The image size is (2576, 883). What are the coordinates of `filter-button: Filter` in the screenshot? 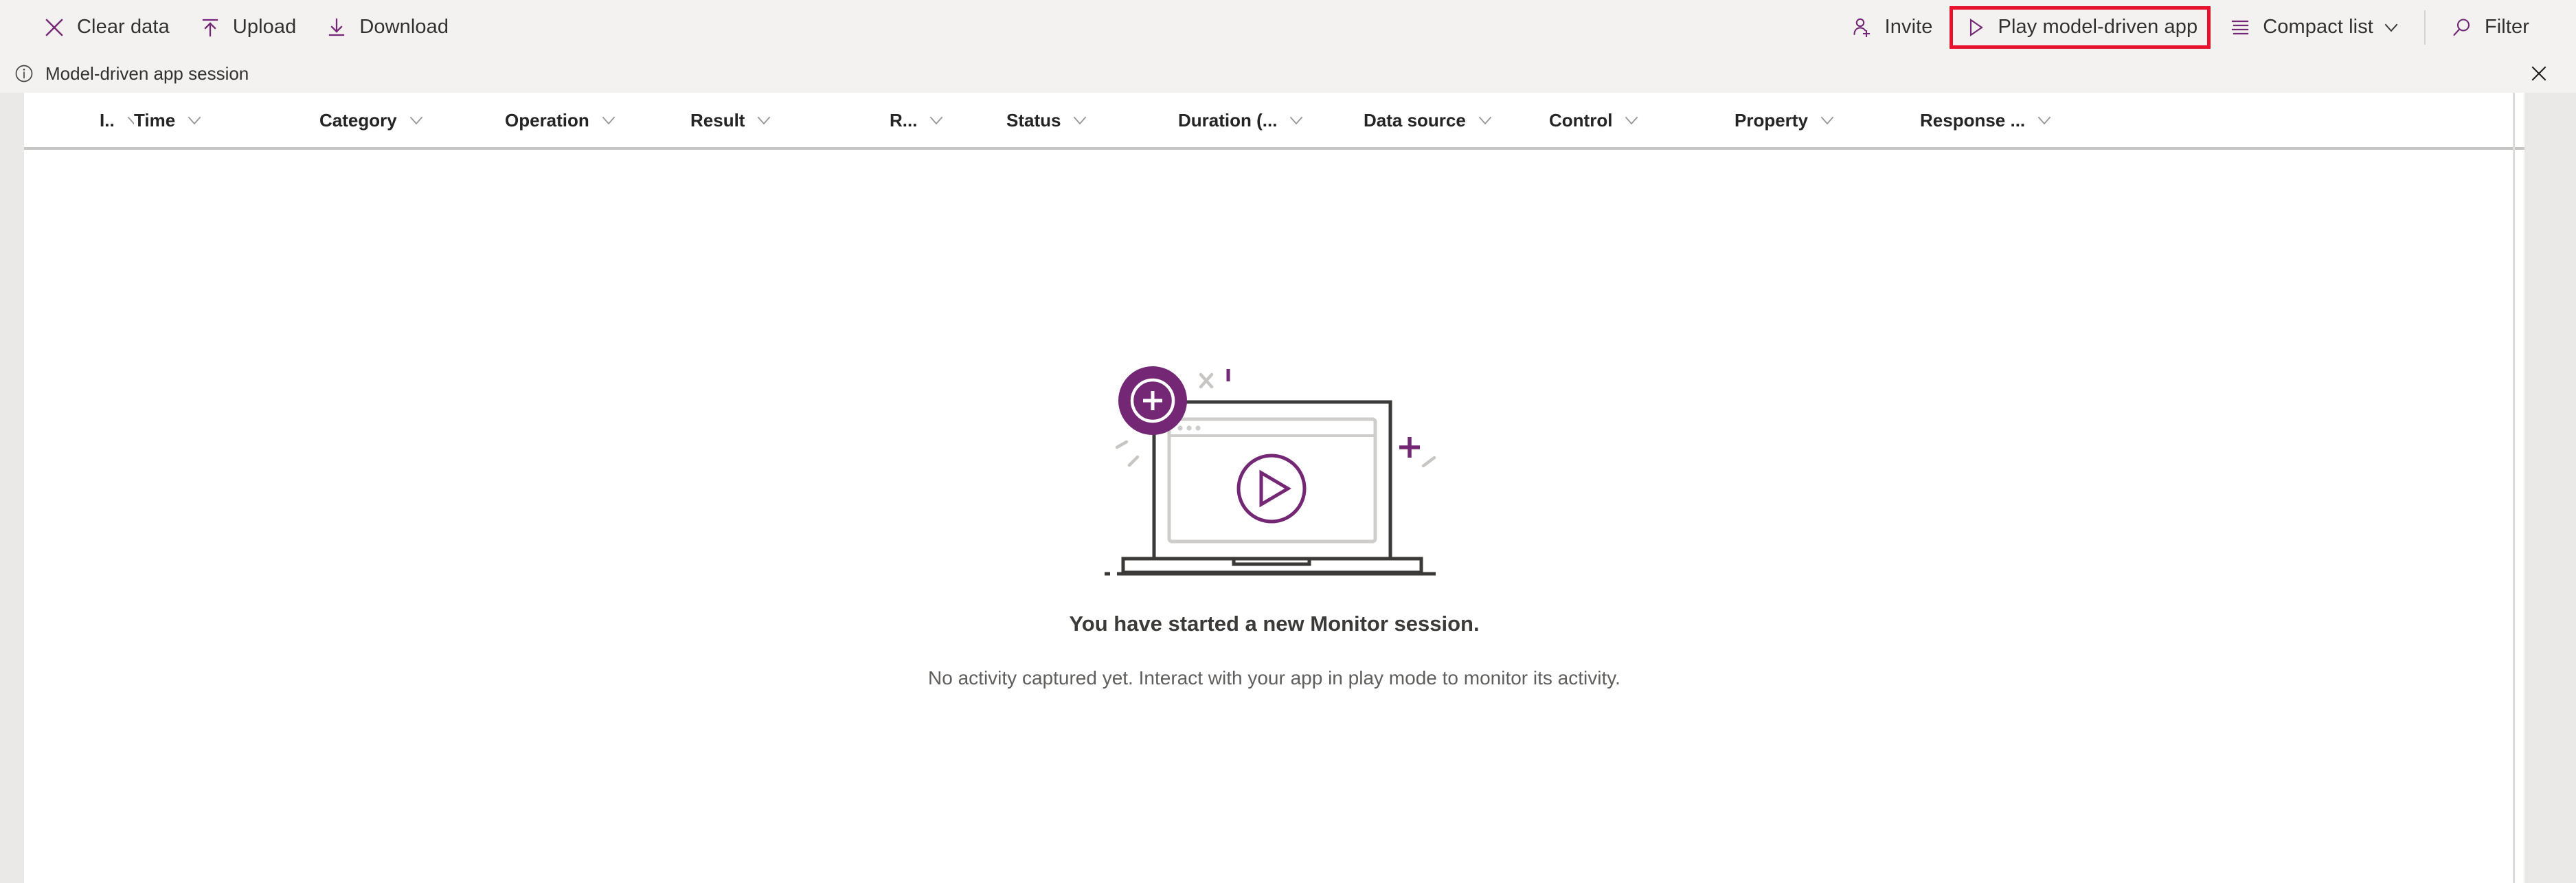 It's located at (2489, 27).